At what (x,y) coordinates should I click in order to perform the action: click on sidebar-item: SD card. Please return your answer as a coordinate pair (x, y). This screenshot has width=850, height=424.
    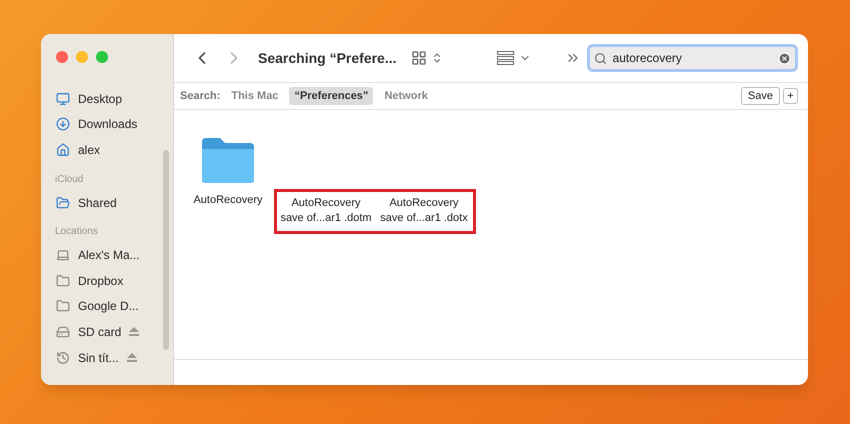
    Looking at the image, I should click on (114, 332).